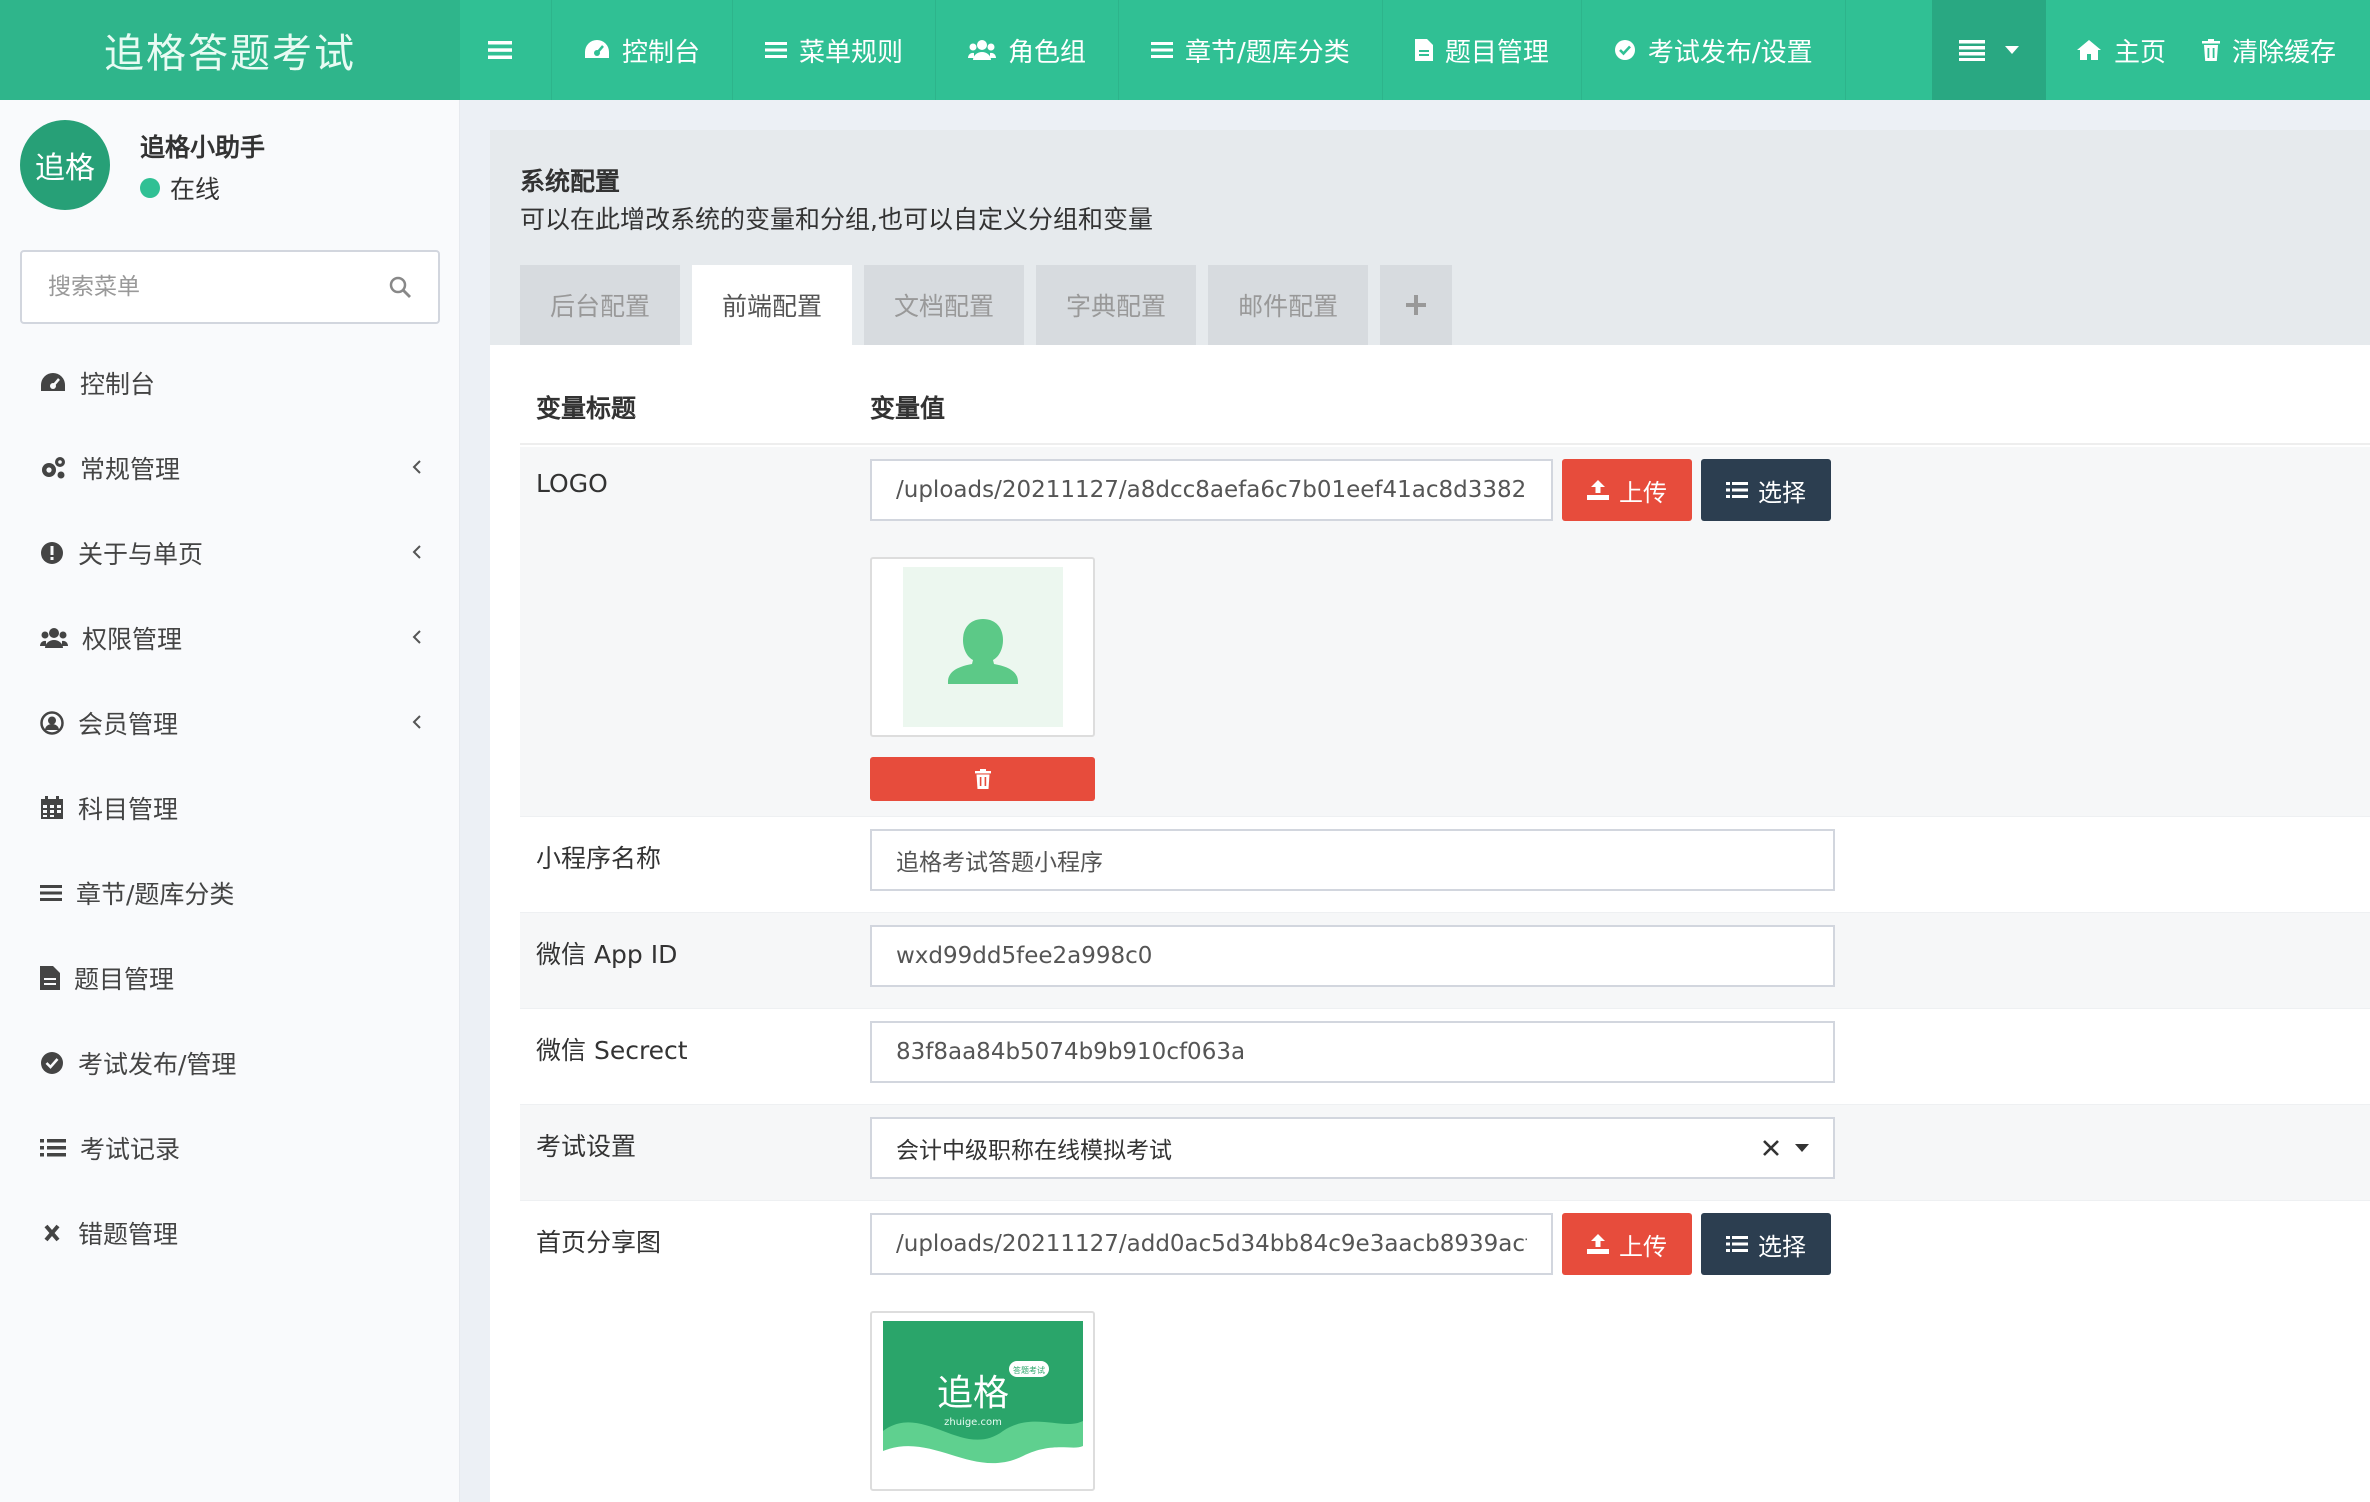 This screenshot has height=1502, width=2370. What do you see at coordinates (230, 1232) in the screenshot?
I see `sidebar-item-wrong-questions: 错题管理` at bounding box center [230, 1232].